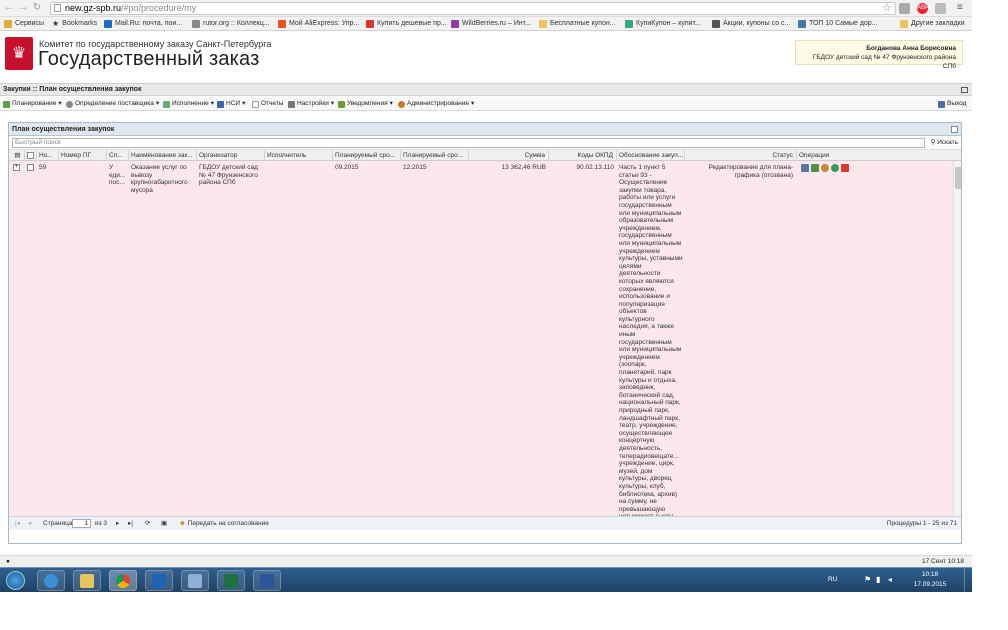 Image resolution: width=1008 pixels, height=630 pixels. I want to click on start-button, so click(15, 580).